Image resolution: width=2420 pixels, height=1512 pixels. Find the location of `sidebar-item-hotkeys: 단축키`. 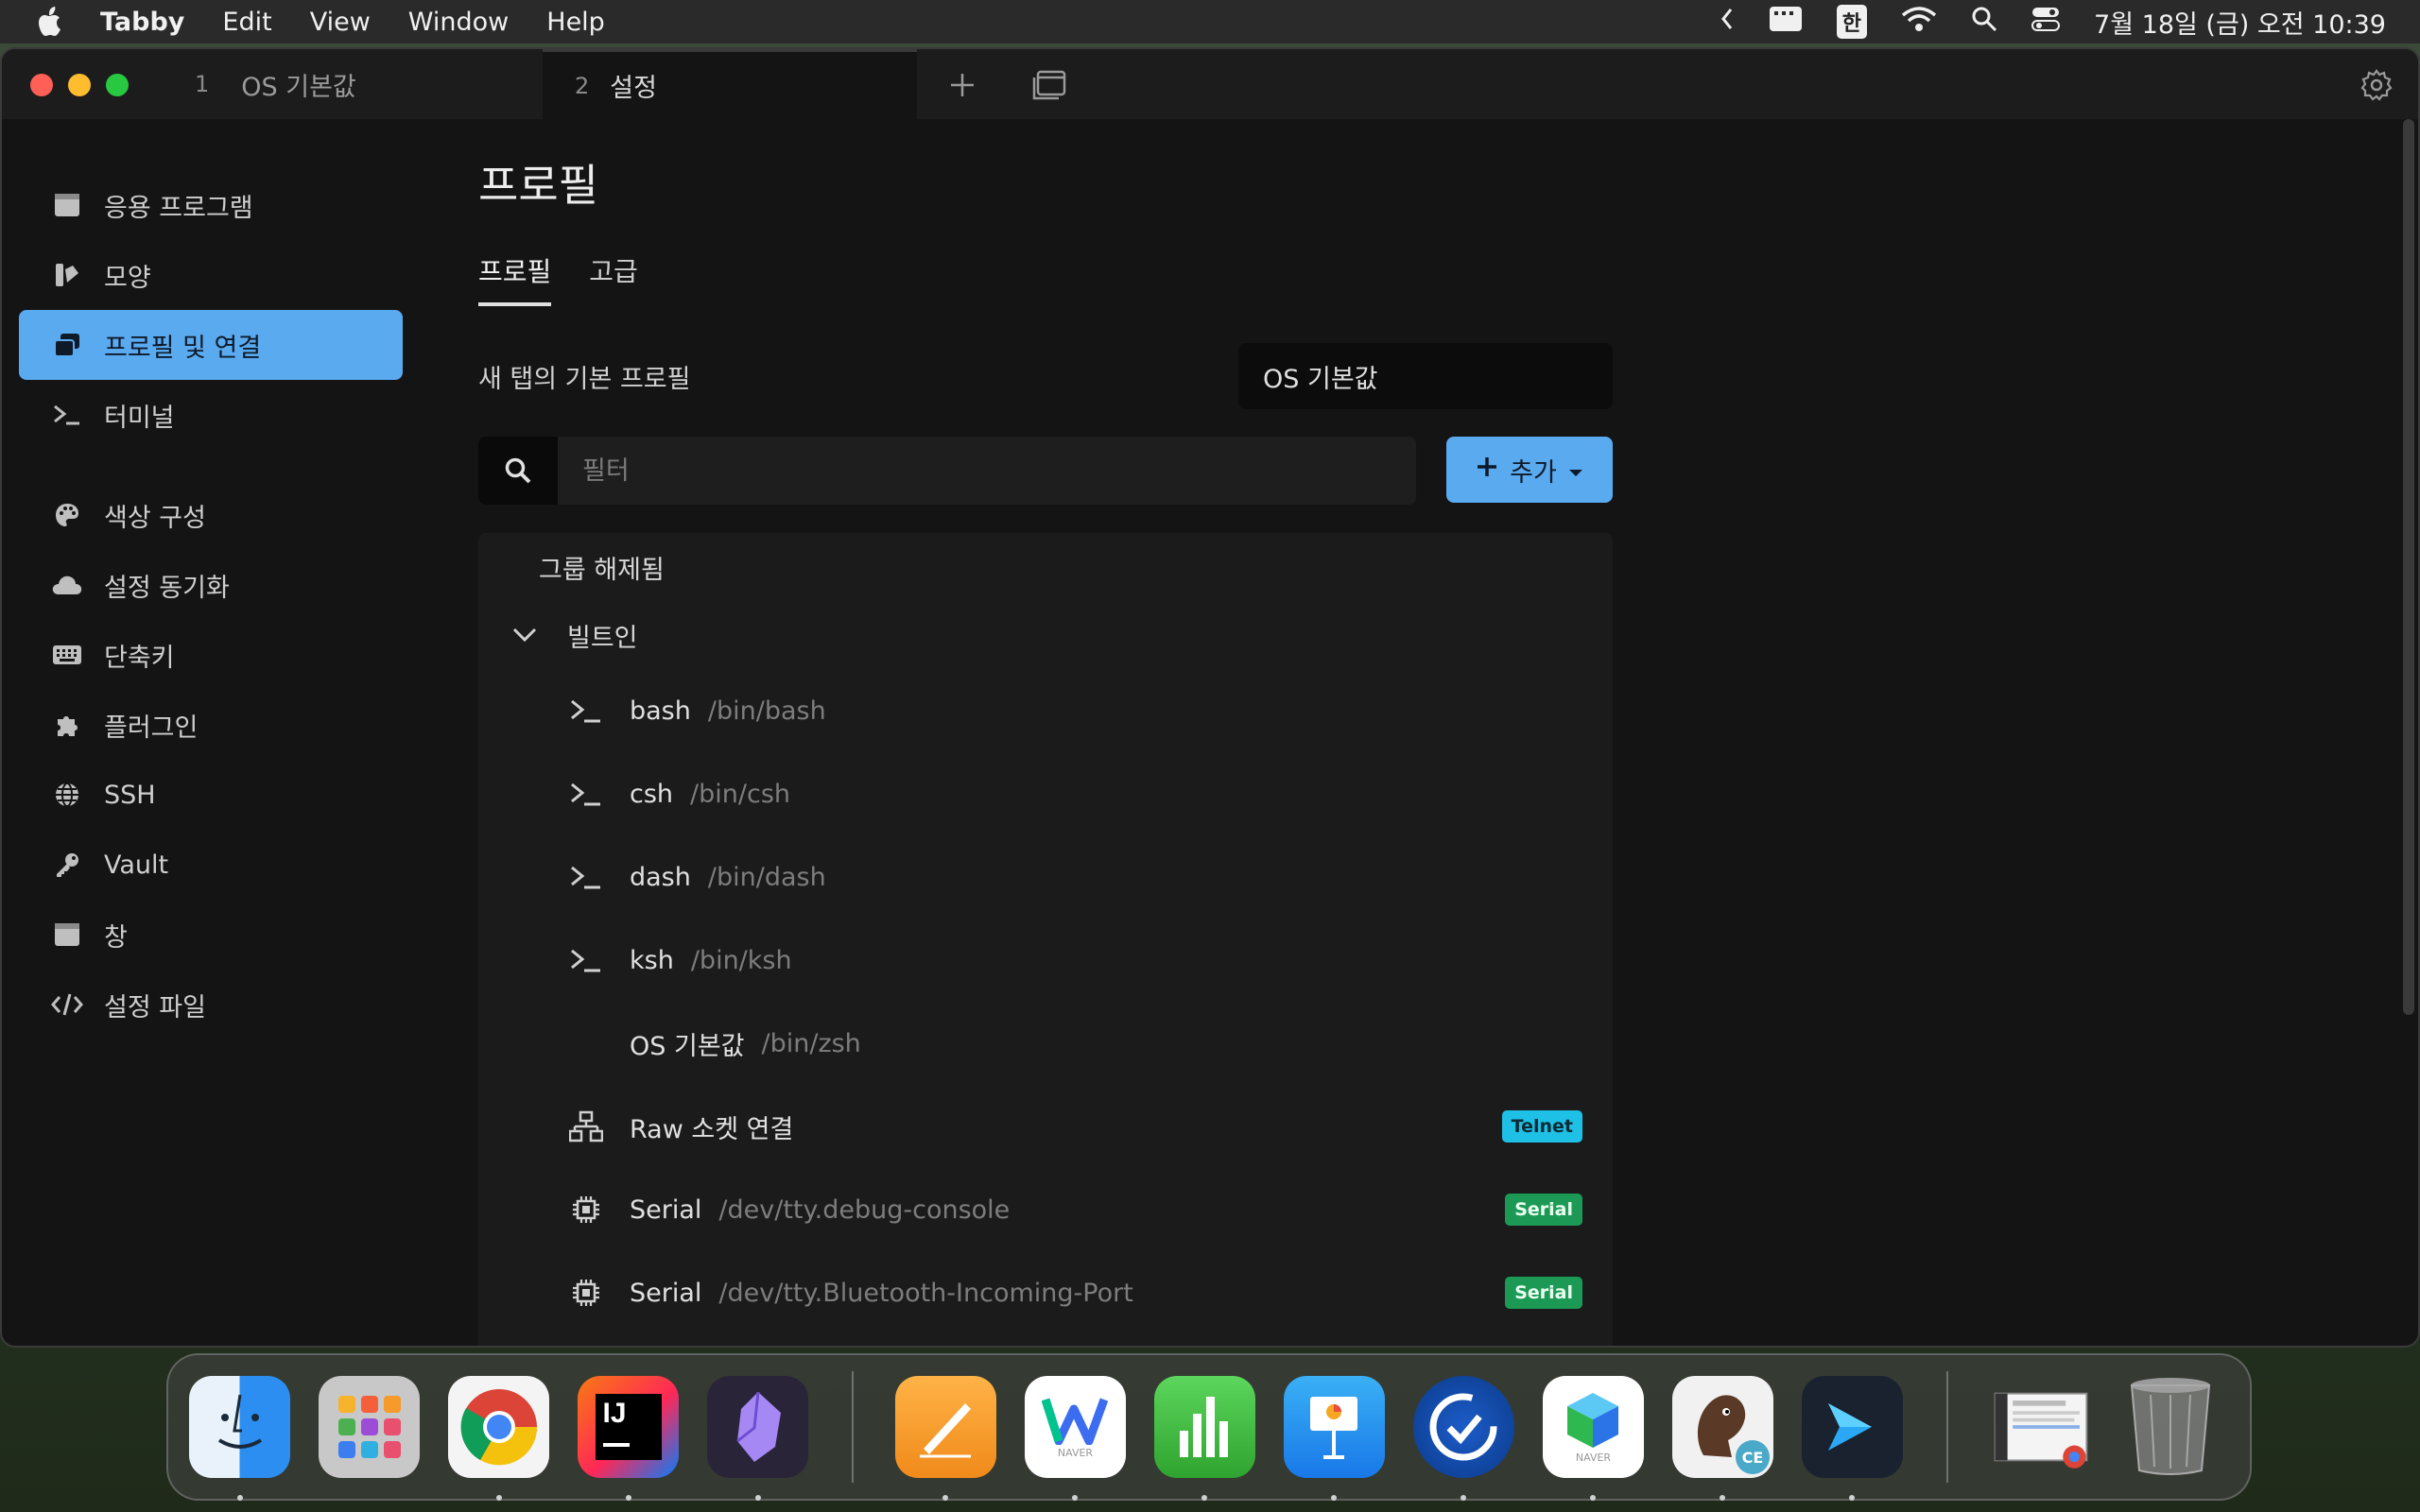

sidebar-item-hotkeys: 단축키 is located at coordinates (211, 655).